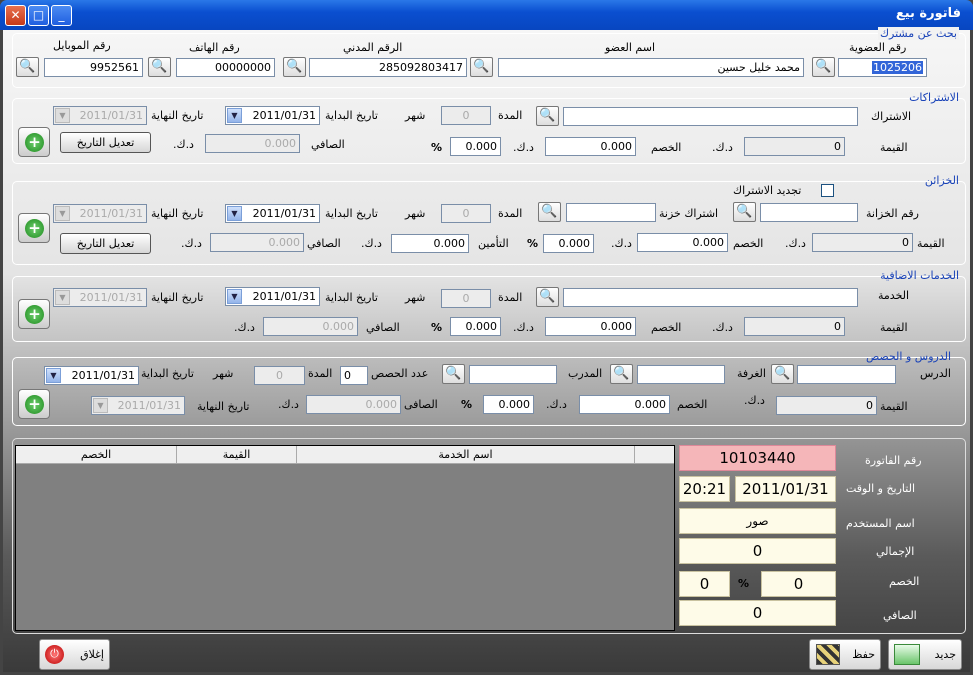 This screenshot has height=675, width=973. What do you see at coordinates (92, 654) in the screenshot?
I see `close-button-label: إغلاق` at bounding box center [92, 654].